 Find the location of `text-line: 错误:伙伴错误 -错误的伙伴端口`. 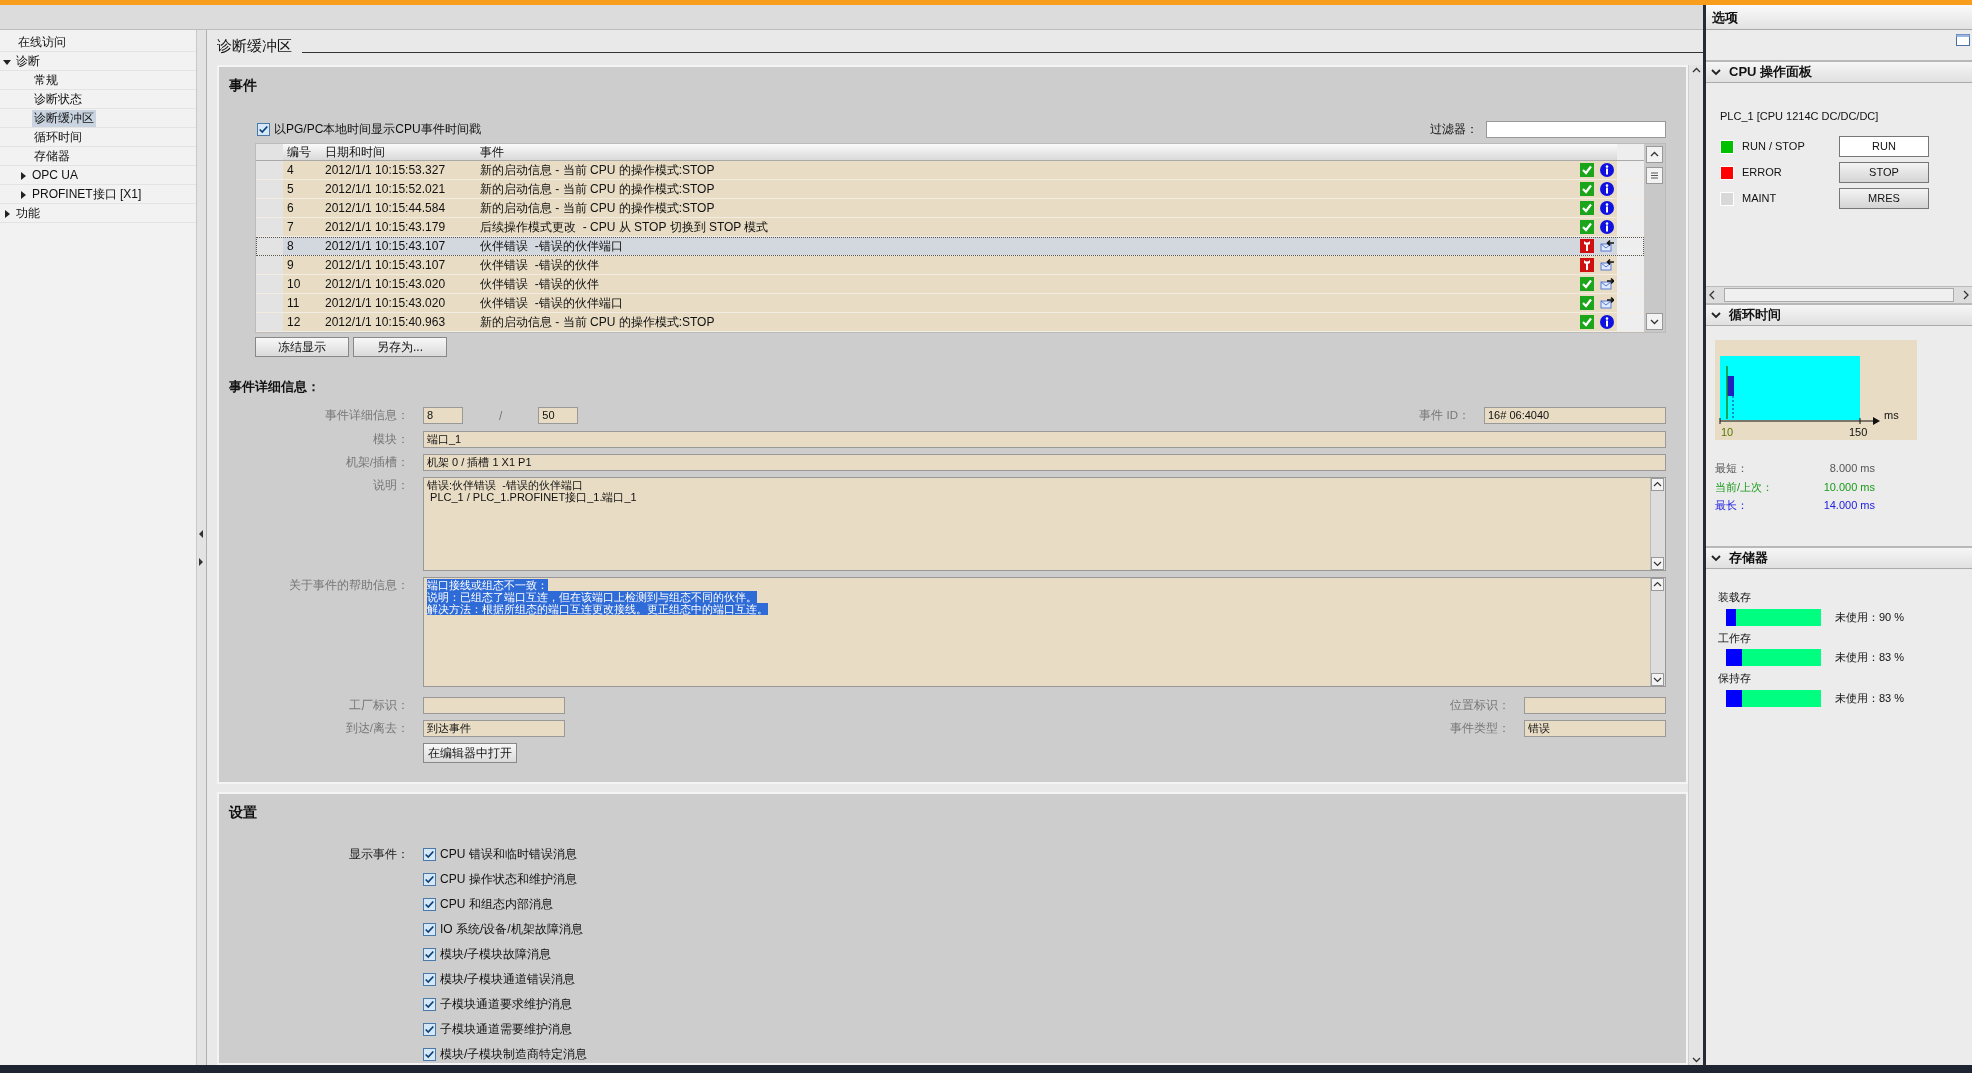

text-line: 错误:伙伴错误 -错误的伙伴端口 is located at coordinates (505, 485).